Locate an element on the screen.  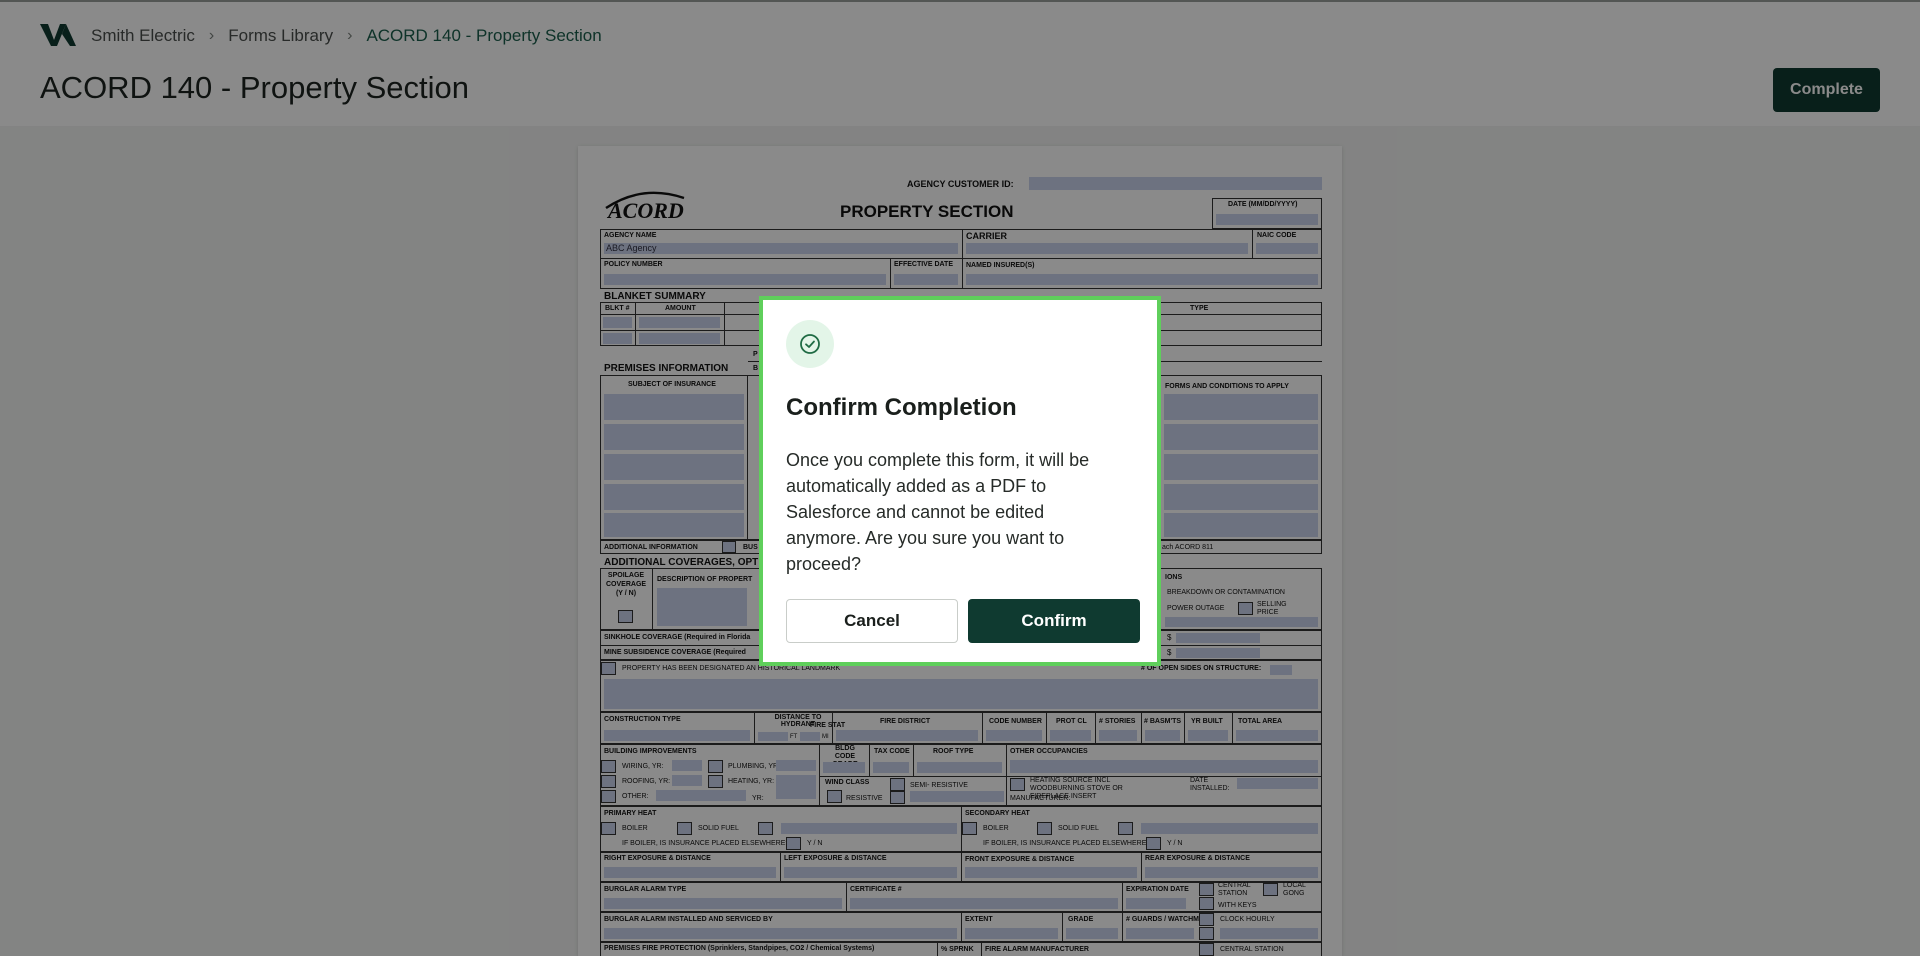
dialog-title: Confirm Completion is located at coordinates (901, 407).